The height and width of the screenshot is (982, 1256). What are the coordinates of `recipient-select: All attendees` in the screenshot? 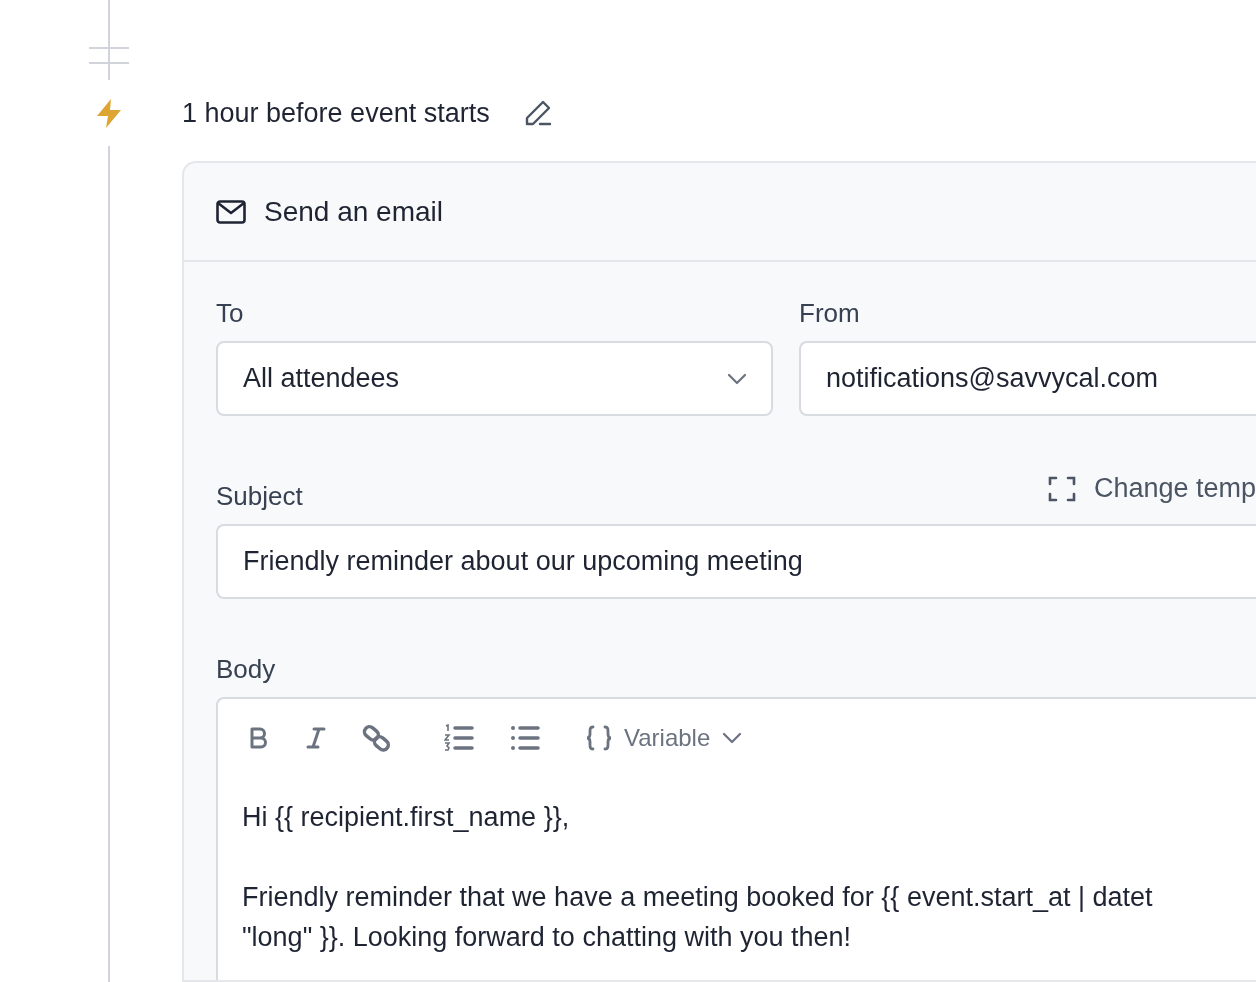 It's located at (494, 378).